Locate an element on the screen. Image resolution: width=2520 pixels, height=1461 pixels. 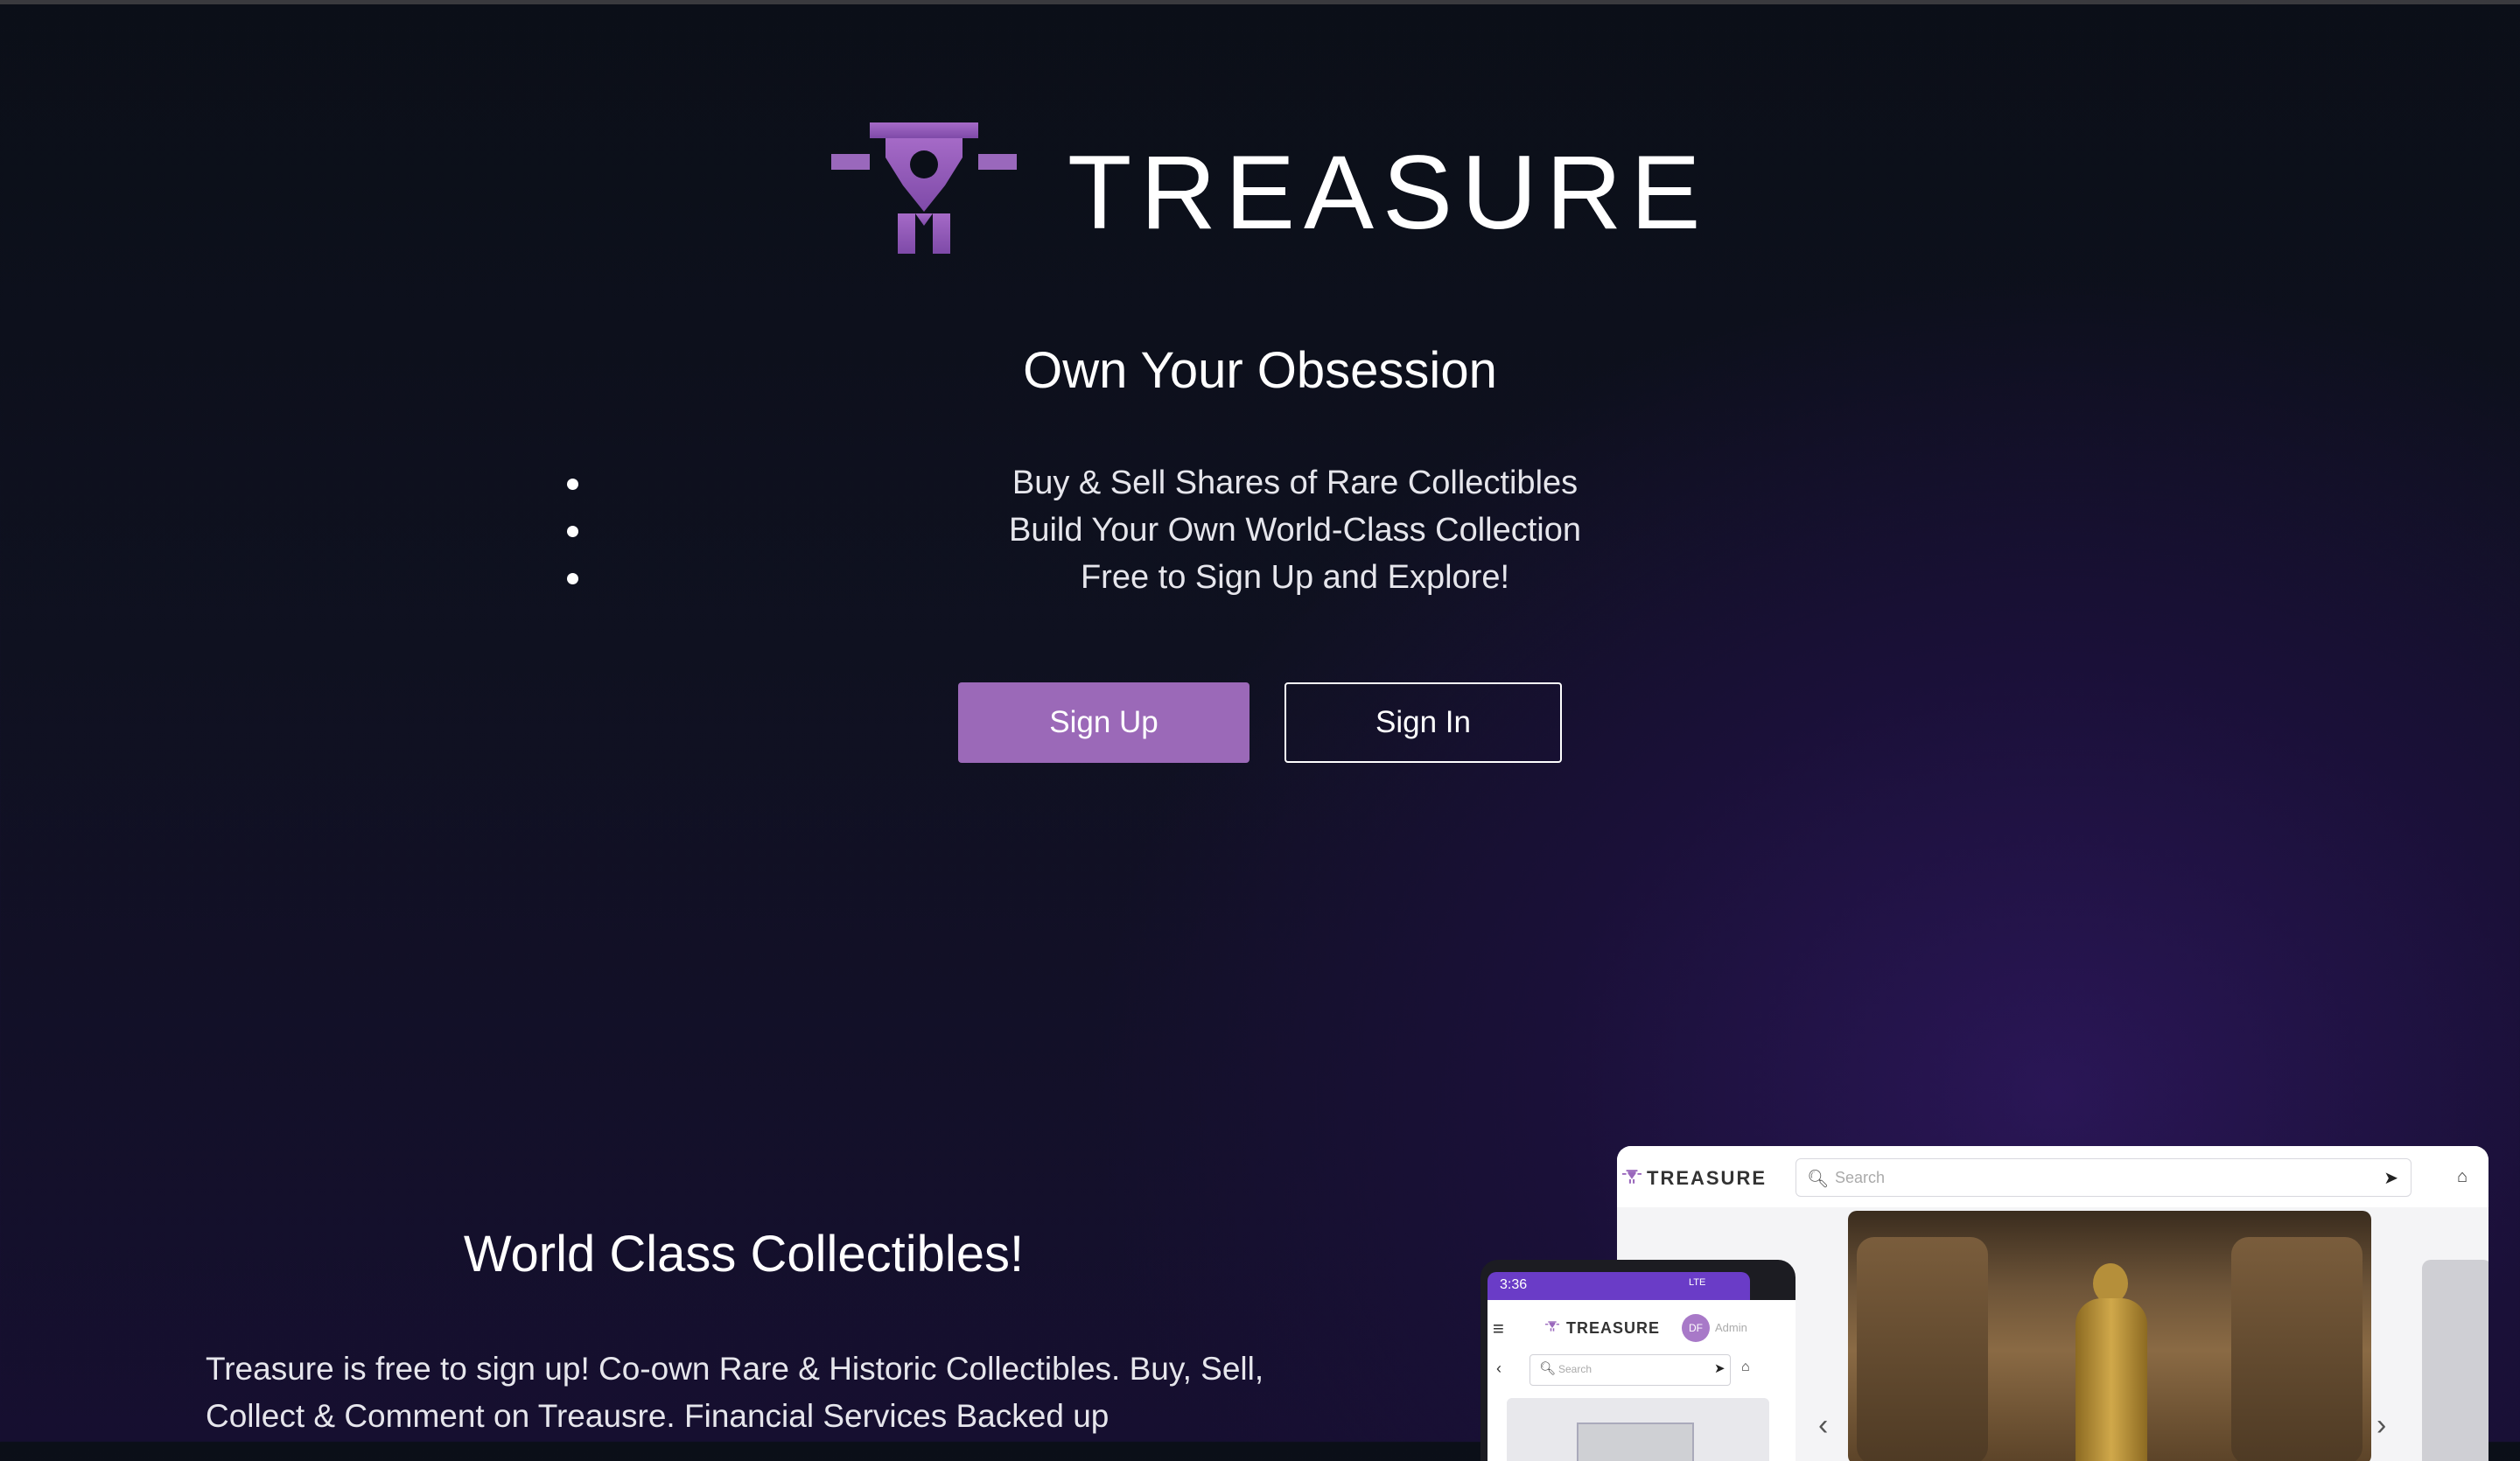
avatar: DF is located at coordinates (1696, 1328).